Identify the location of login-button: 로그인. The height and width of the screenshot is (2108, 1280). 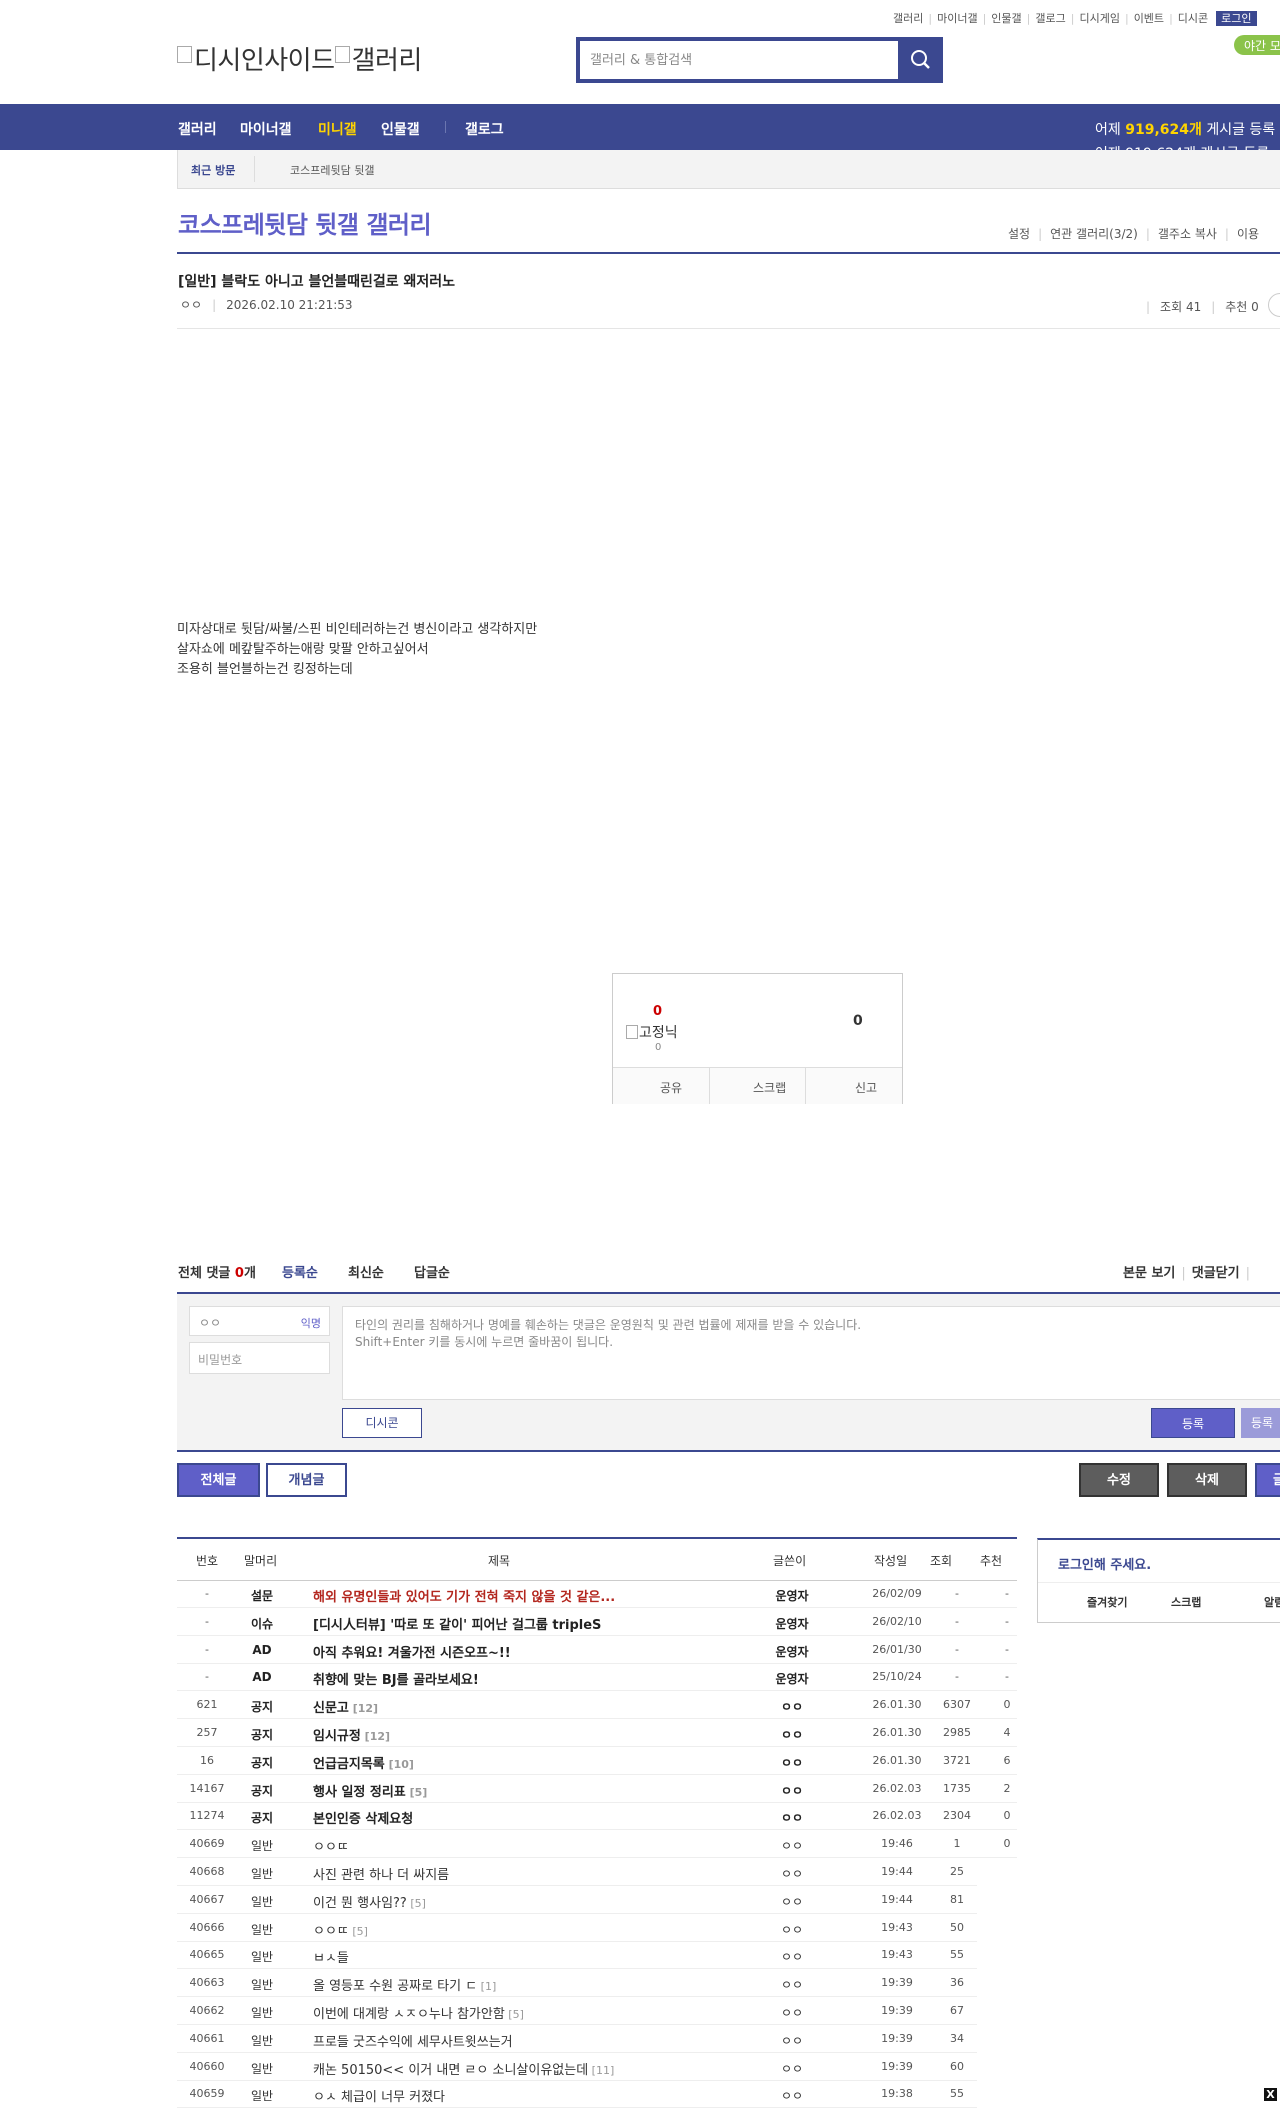
(1236, 18).